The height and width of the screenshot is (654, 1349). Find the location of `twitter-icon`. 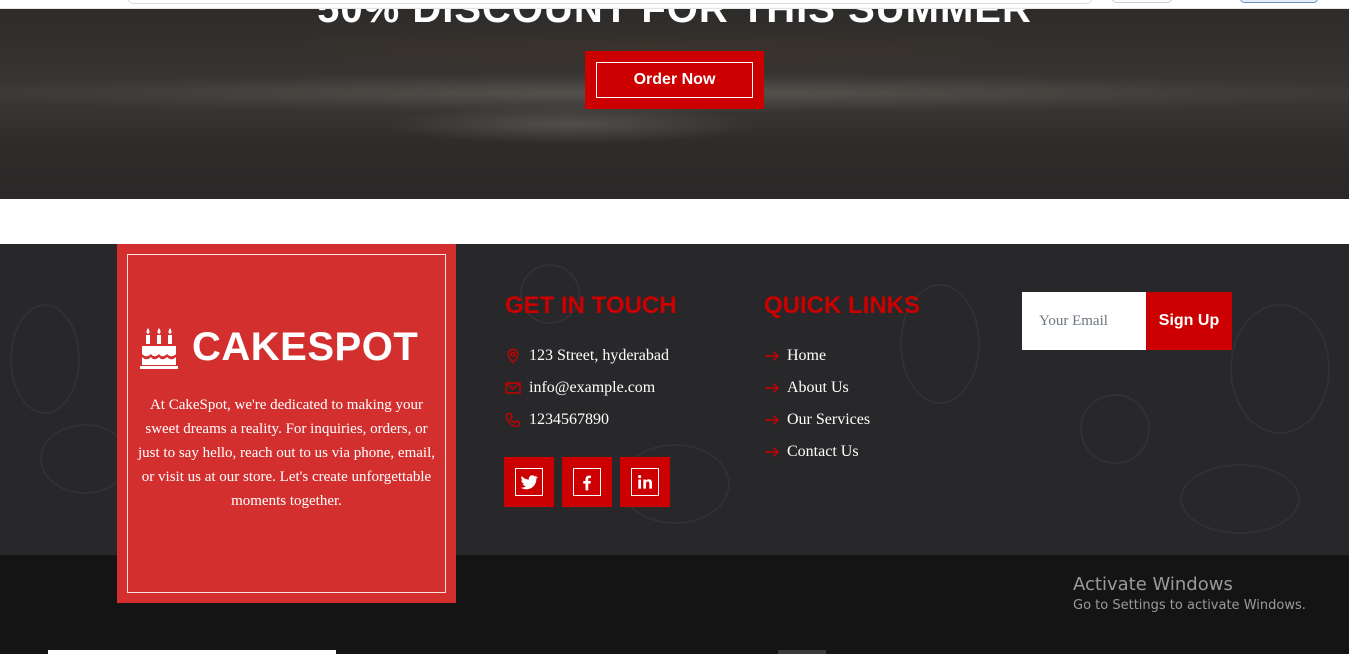

twitter-icon is located at coordinates (529, 482).